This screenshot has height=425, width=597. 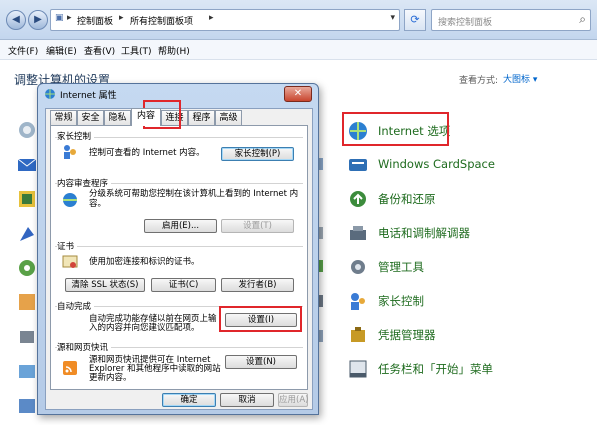 I want to click on cp-item-taskbar: 任务栏和「开始」菜单, so click(x=427, y=369).